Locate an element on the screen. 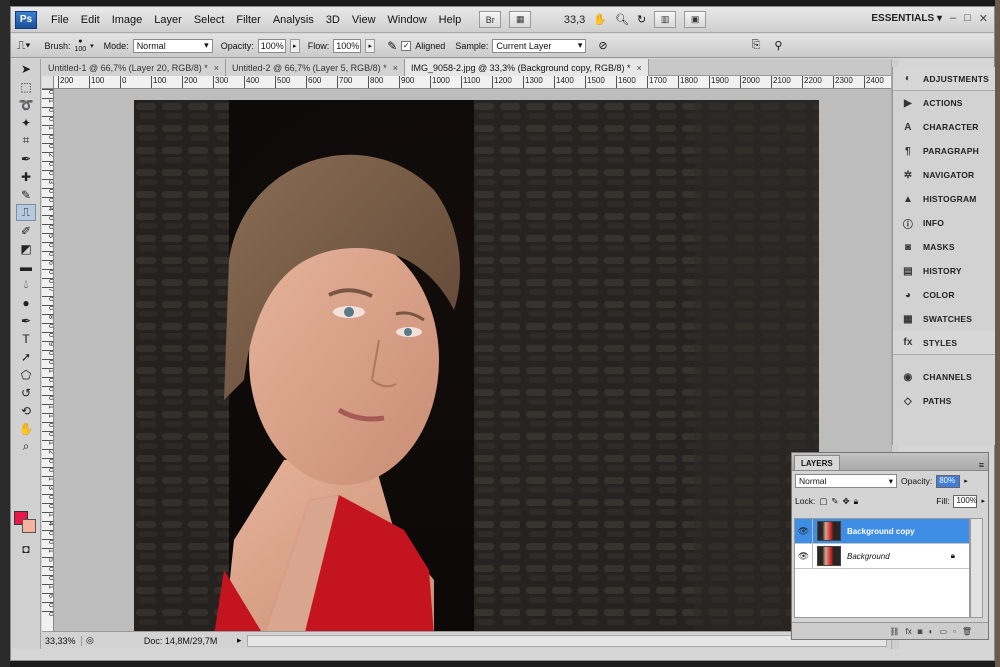 The image size is (1000, 667). lasso-tool-icon: ➰ is located at coordinates (26, 104).